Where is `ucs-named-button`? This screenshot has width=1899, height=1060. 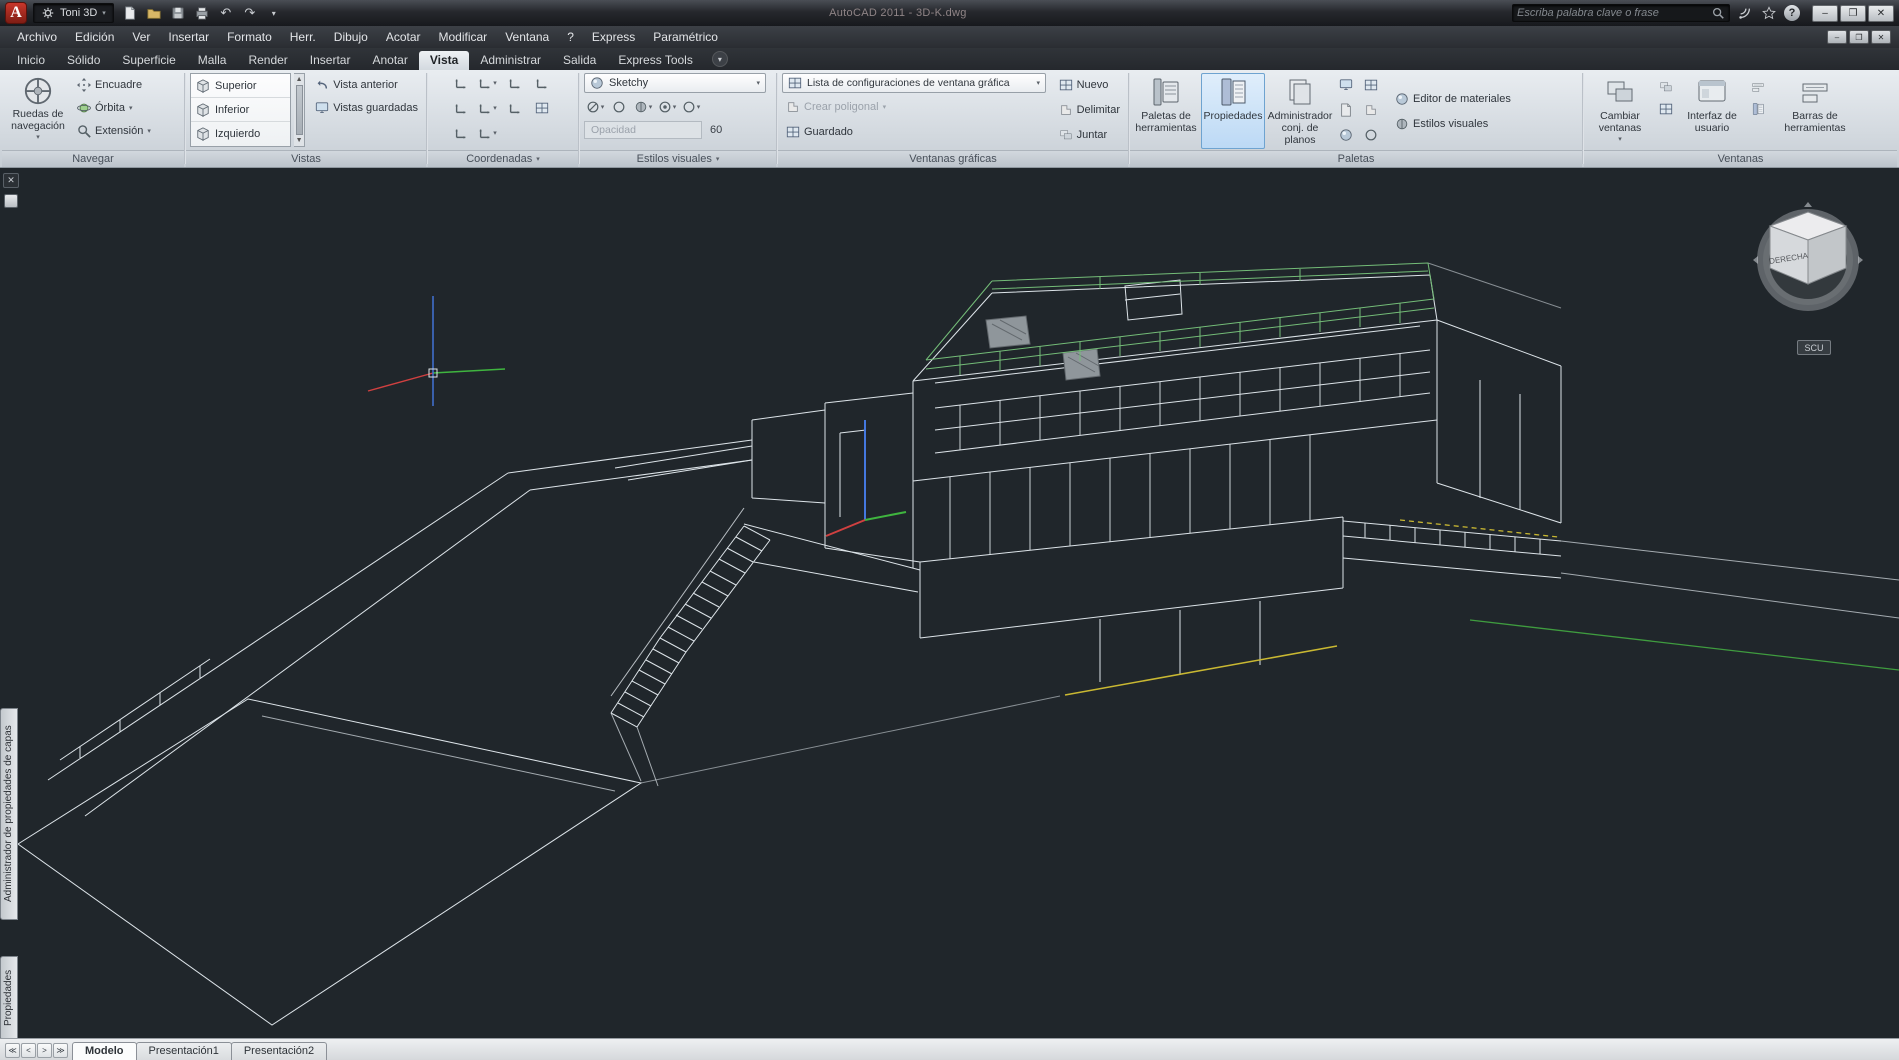 ucs-named-button is located at coordinates (542, 108).